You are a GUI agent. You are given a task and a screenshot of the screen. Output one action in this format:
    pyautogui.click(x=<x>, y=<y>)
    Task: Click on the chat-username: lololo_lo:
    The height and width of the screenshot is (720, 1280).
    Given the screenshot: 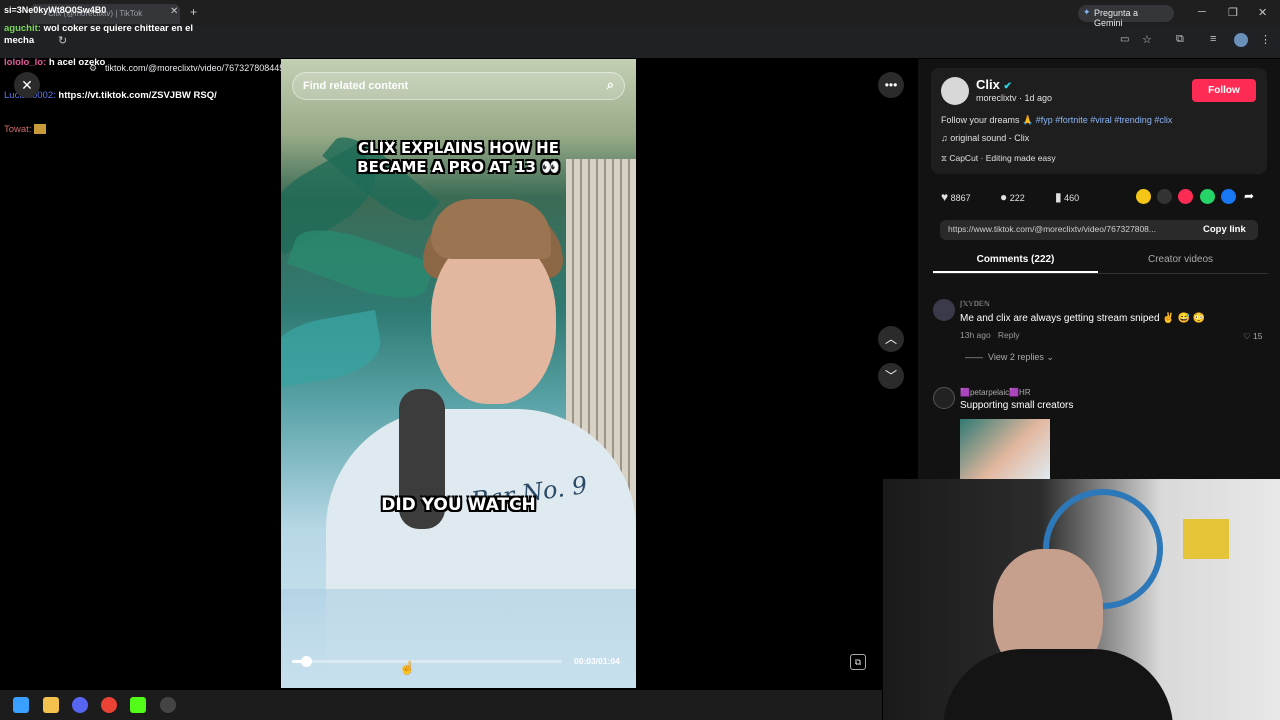 What is the action you would take?
    pyautogui.click(x=25, y=62)
    